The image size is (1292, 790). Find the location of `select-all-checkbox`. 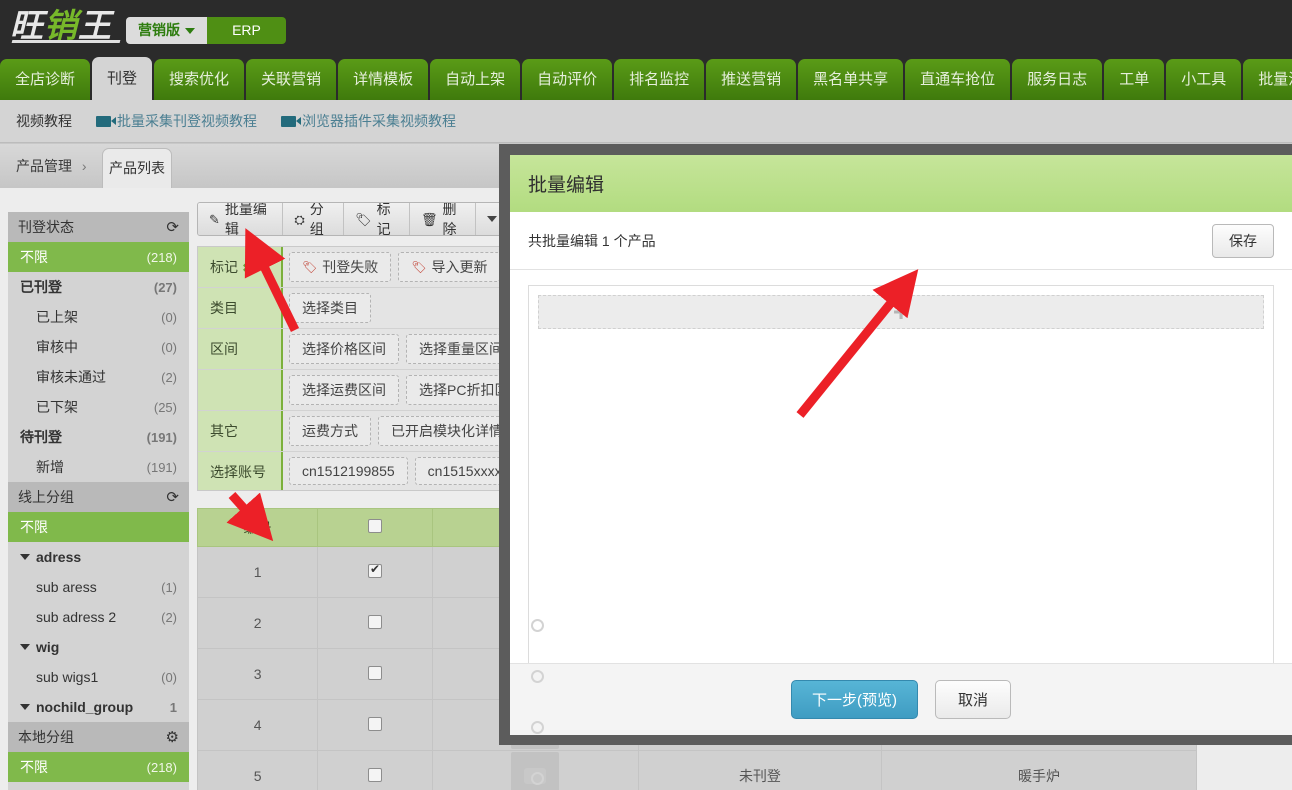

select-all-checkbox is located at coordinates (374, 526).